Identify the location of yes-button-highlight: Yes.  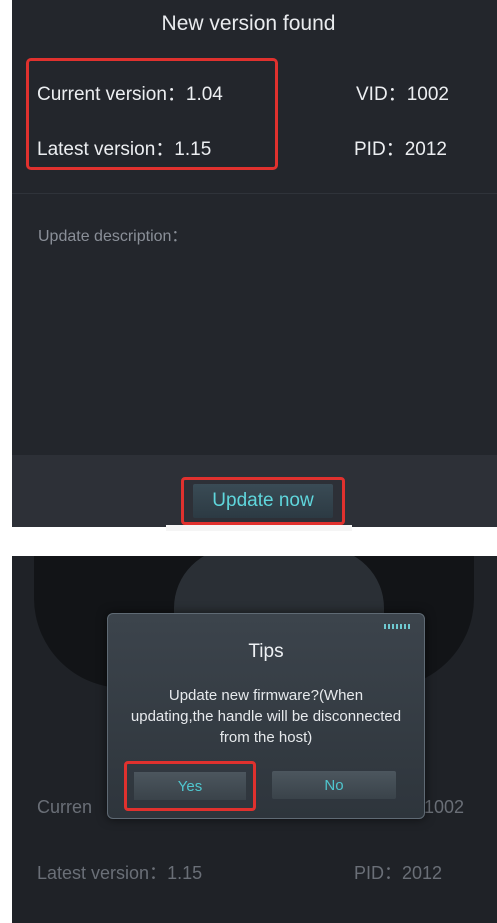
(190, 786).